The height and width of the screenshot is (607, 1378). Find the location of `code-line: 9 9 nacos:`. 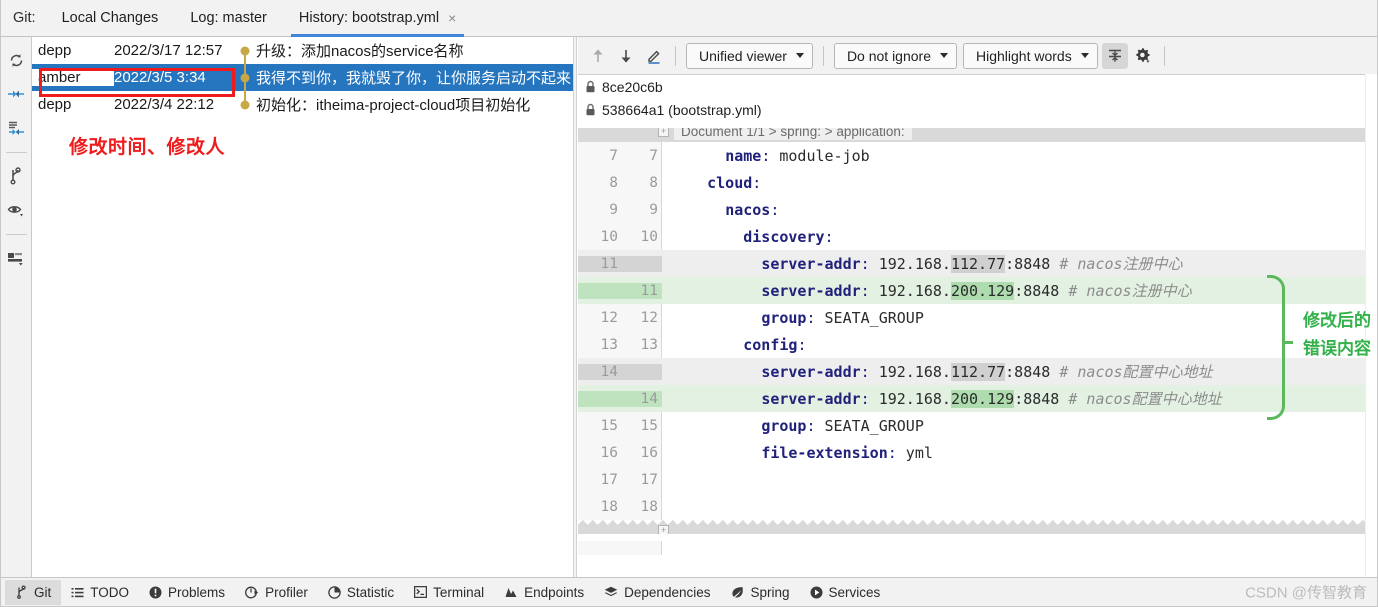

code-line: 9 9 nacos: is located at coordinates (977, 209).